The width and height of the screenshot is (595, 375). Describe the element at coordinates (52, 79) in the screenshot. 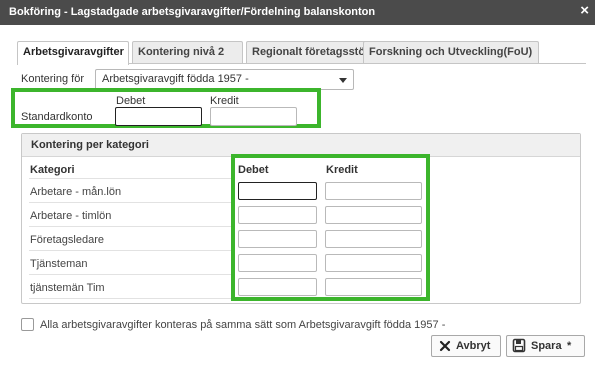

I see `kontering-for-label: Kontering för` at that location.